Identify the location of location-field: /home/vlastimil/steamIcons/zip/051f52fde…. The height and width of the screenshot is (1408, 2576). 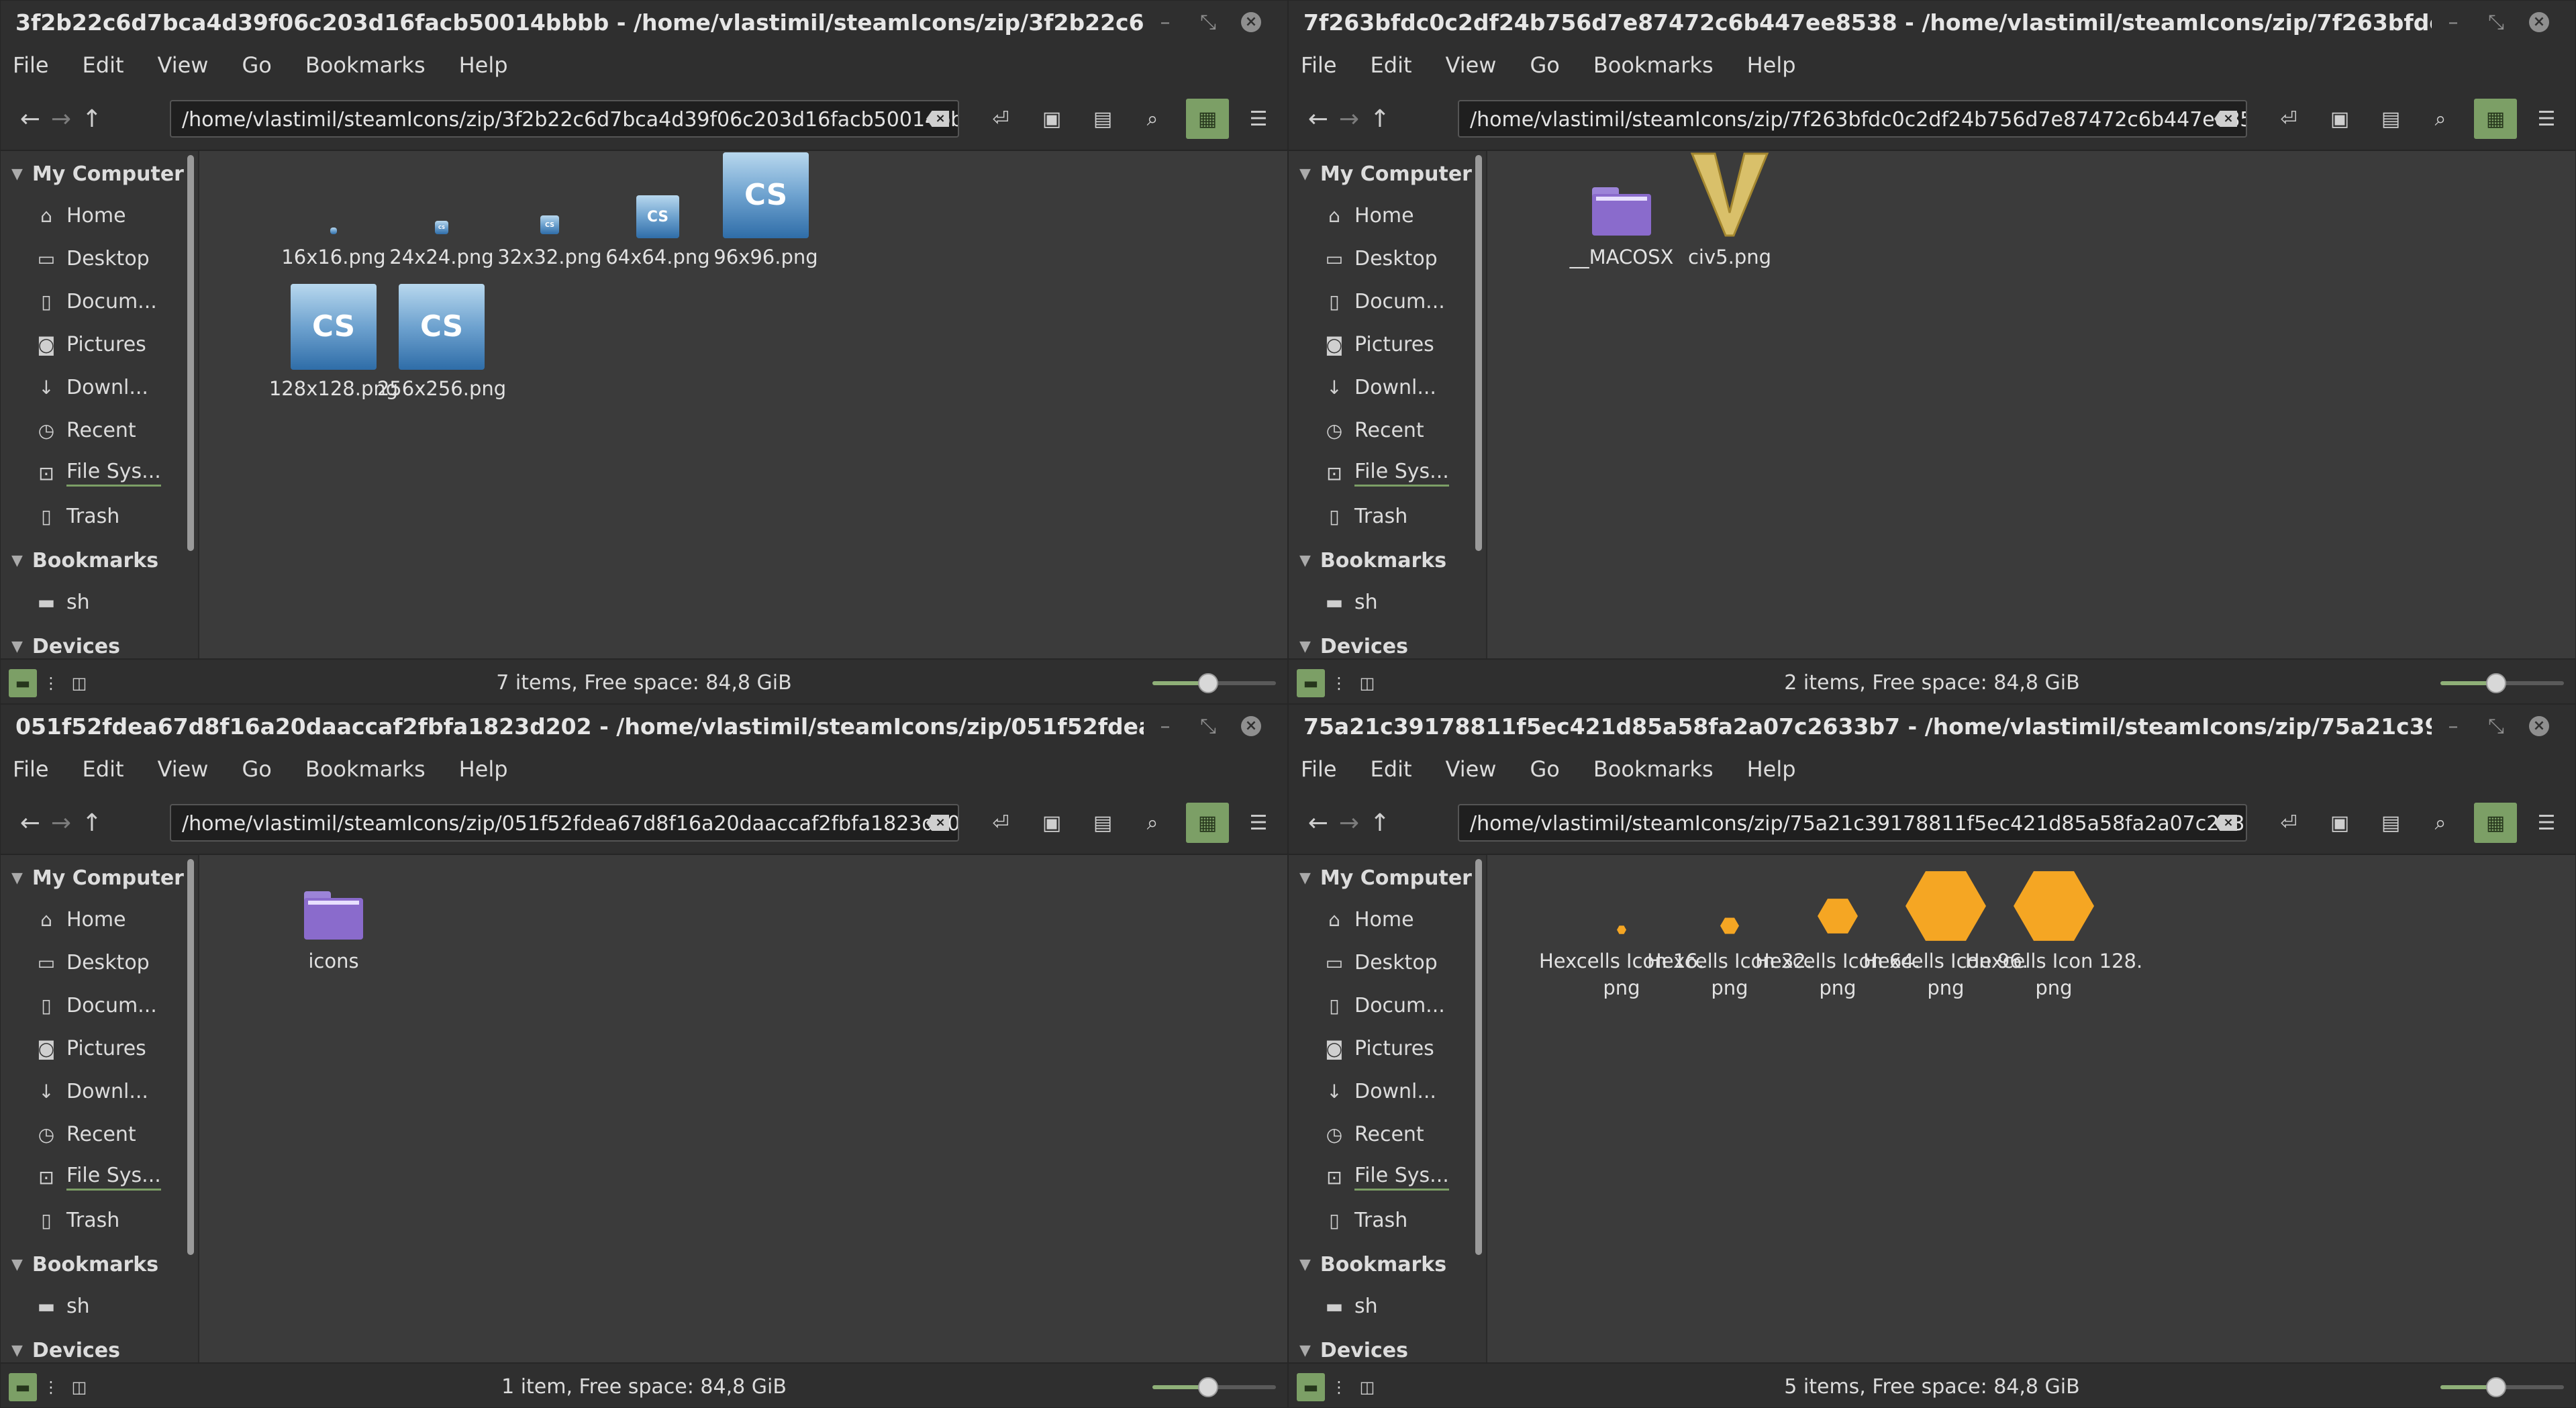
(564, 823).